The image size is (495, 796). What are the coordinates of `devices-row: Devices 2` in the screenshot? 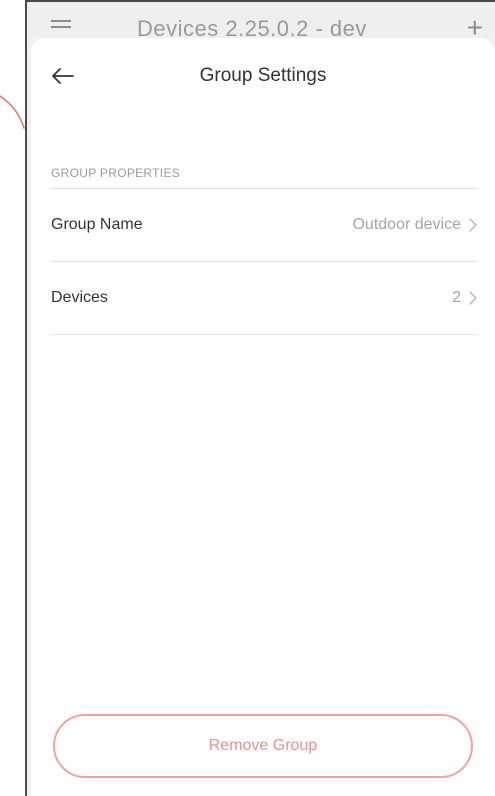 It's located at (264, 298).